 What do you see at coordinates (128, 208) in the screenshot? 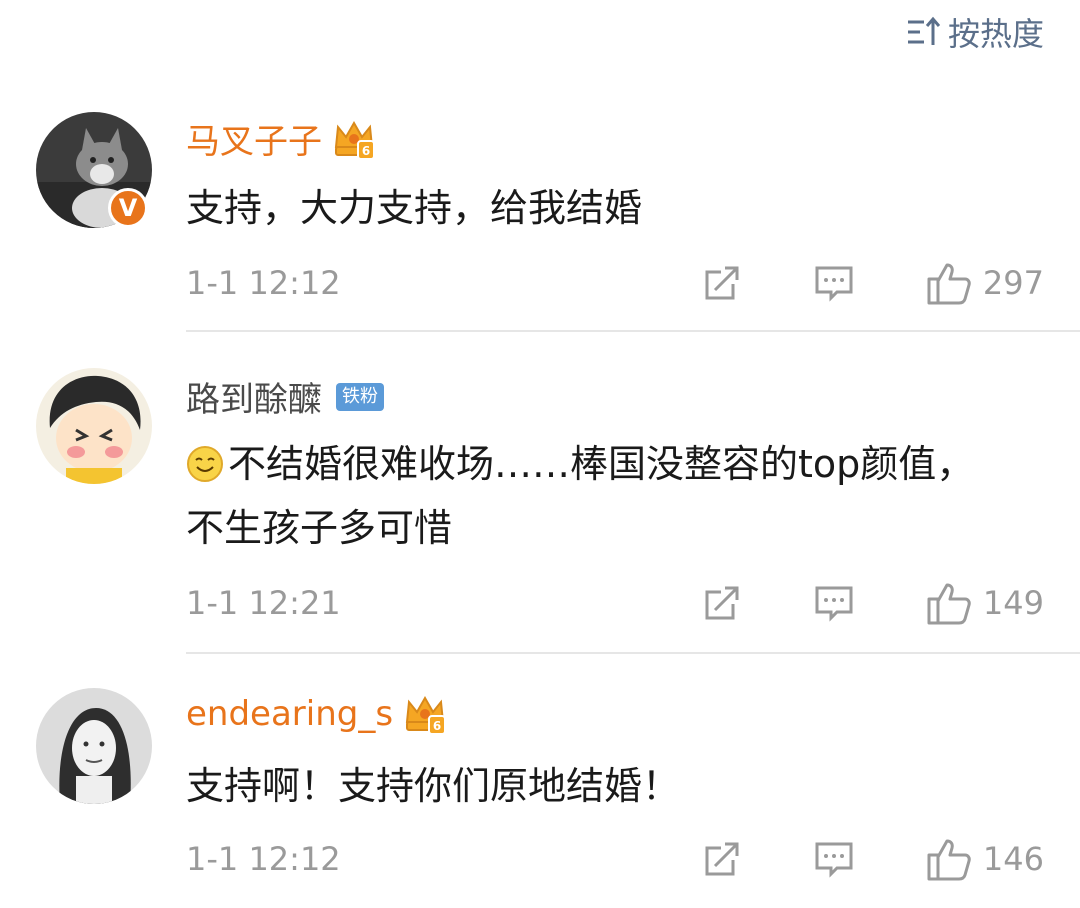
I see `verified-badge: V` at bounding box center [128, 208].